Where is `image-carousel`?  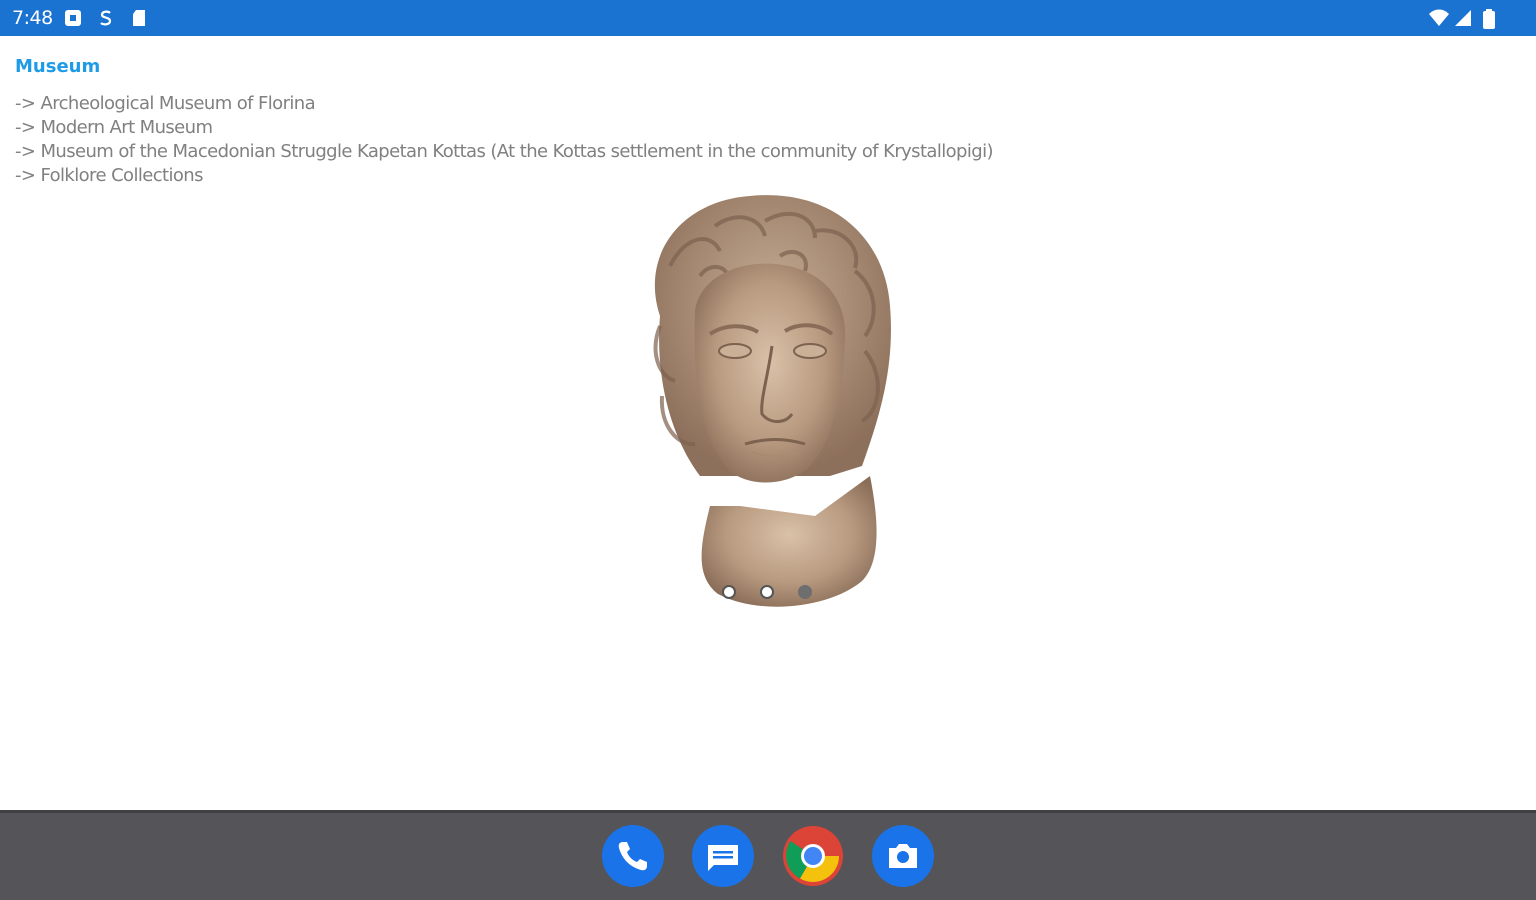 image-carousel is located at coordinates (768, 396).